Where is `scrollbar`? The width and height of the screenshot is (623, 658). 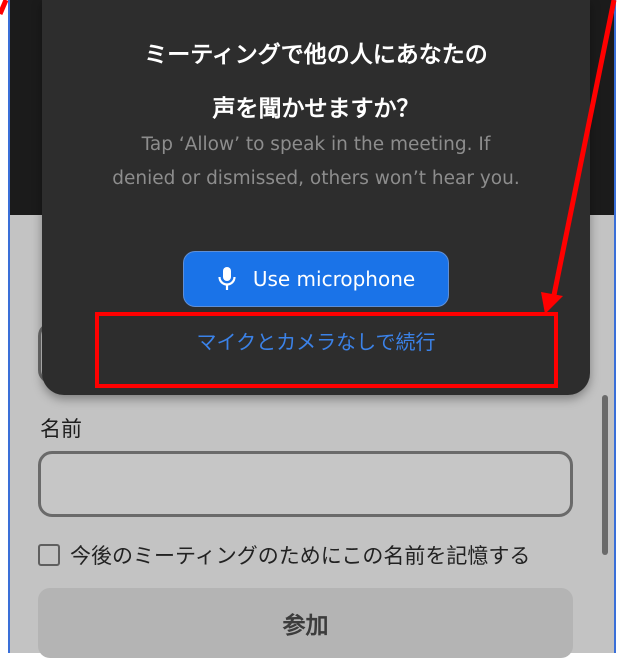
scrollbar is located at coordinates (605, 475).